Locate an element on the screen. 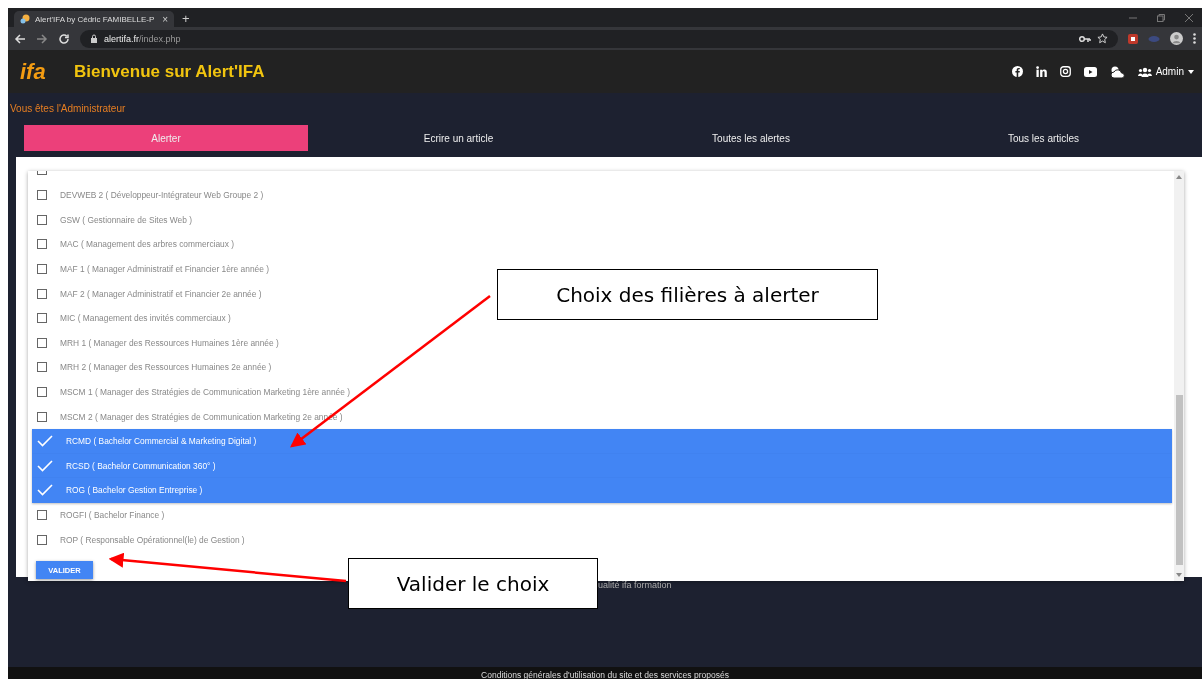  role-text: Vous êtes l'Administrateur is located at coordinates (68, 108).